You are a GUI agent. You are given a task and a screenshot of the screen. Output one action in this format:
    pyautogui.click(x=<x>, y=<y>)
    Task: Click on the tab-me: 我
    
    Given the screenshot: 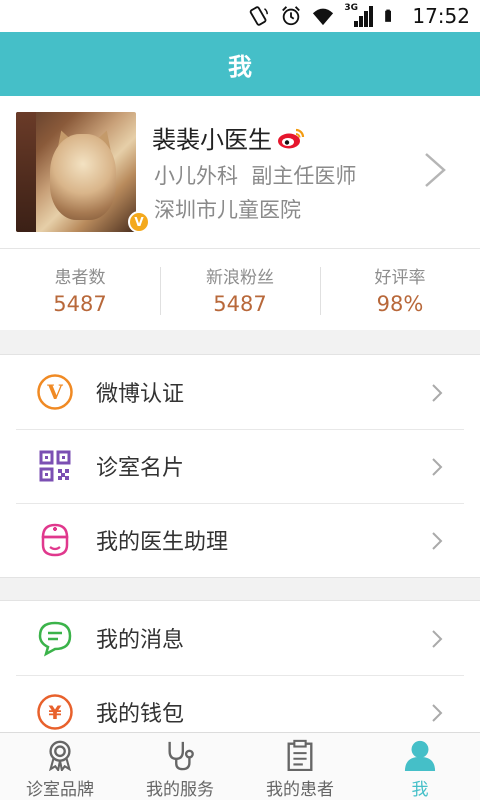 What is the action you would take?
    pyautogui.click(x=420, y=766)
    